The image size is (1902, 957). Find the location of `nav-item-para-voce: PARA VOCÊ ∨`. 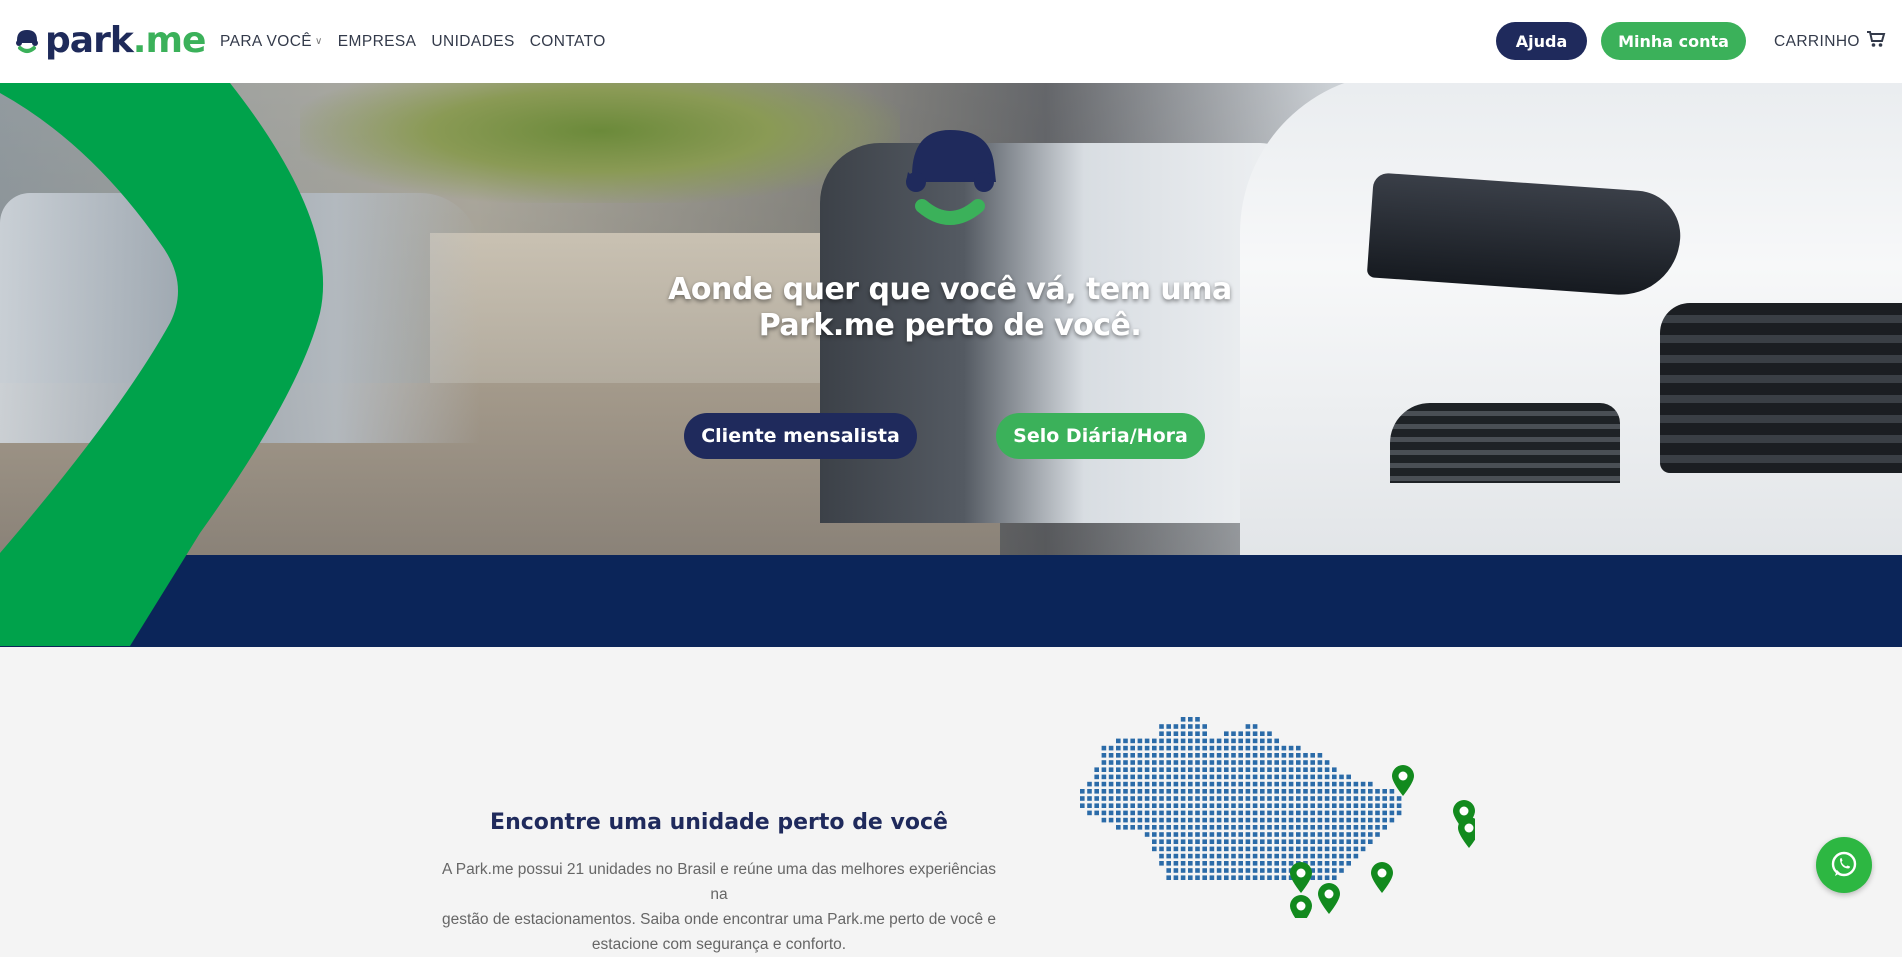

nav-item-para-voce: PARA VOCÊ ∨ is located at coordinates (271, 42).